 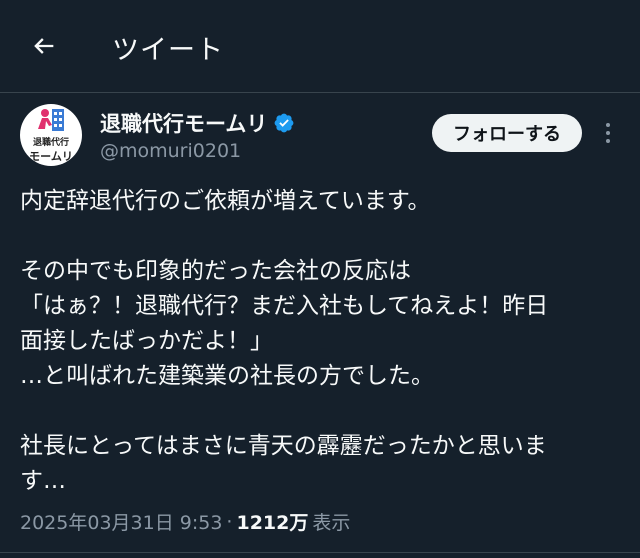 I want to click on more-options-icon, so click(x=608, y=133).